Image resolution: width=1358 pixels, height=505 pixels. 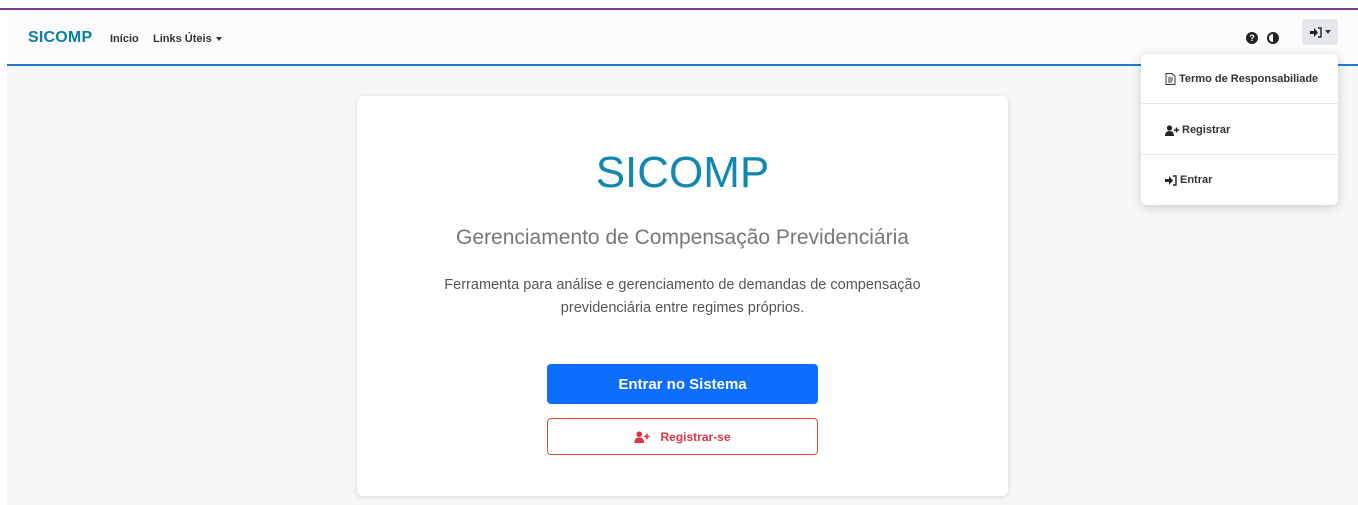 What do you see at coordinates (1196, 180) in the screenshot?
I see `menu-item-entrar-label: Entrar` at bounding box center [1196, 180].